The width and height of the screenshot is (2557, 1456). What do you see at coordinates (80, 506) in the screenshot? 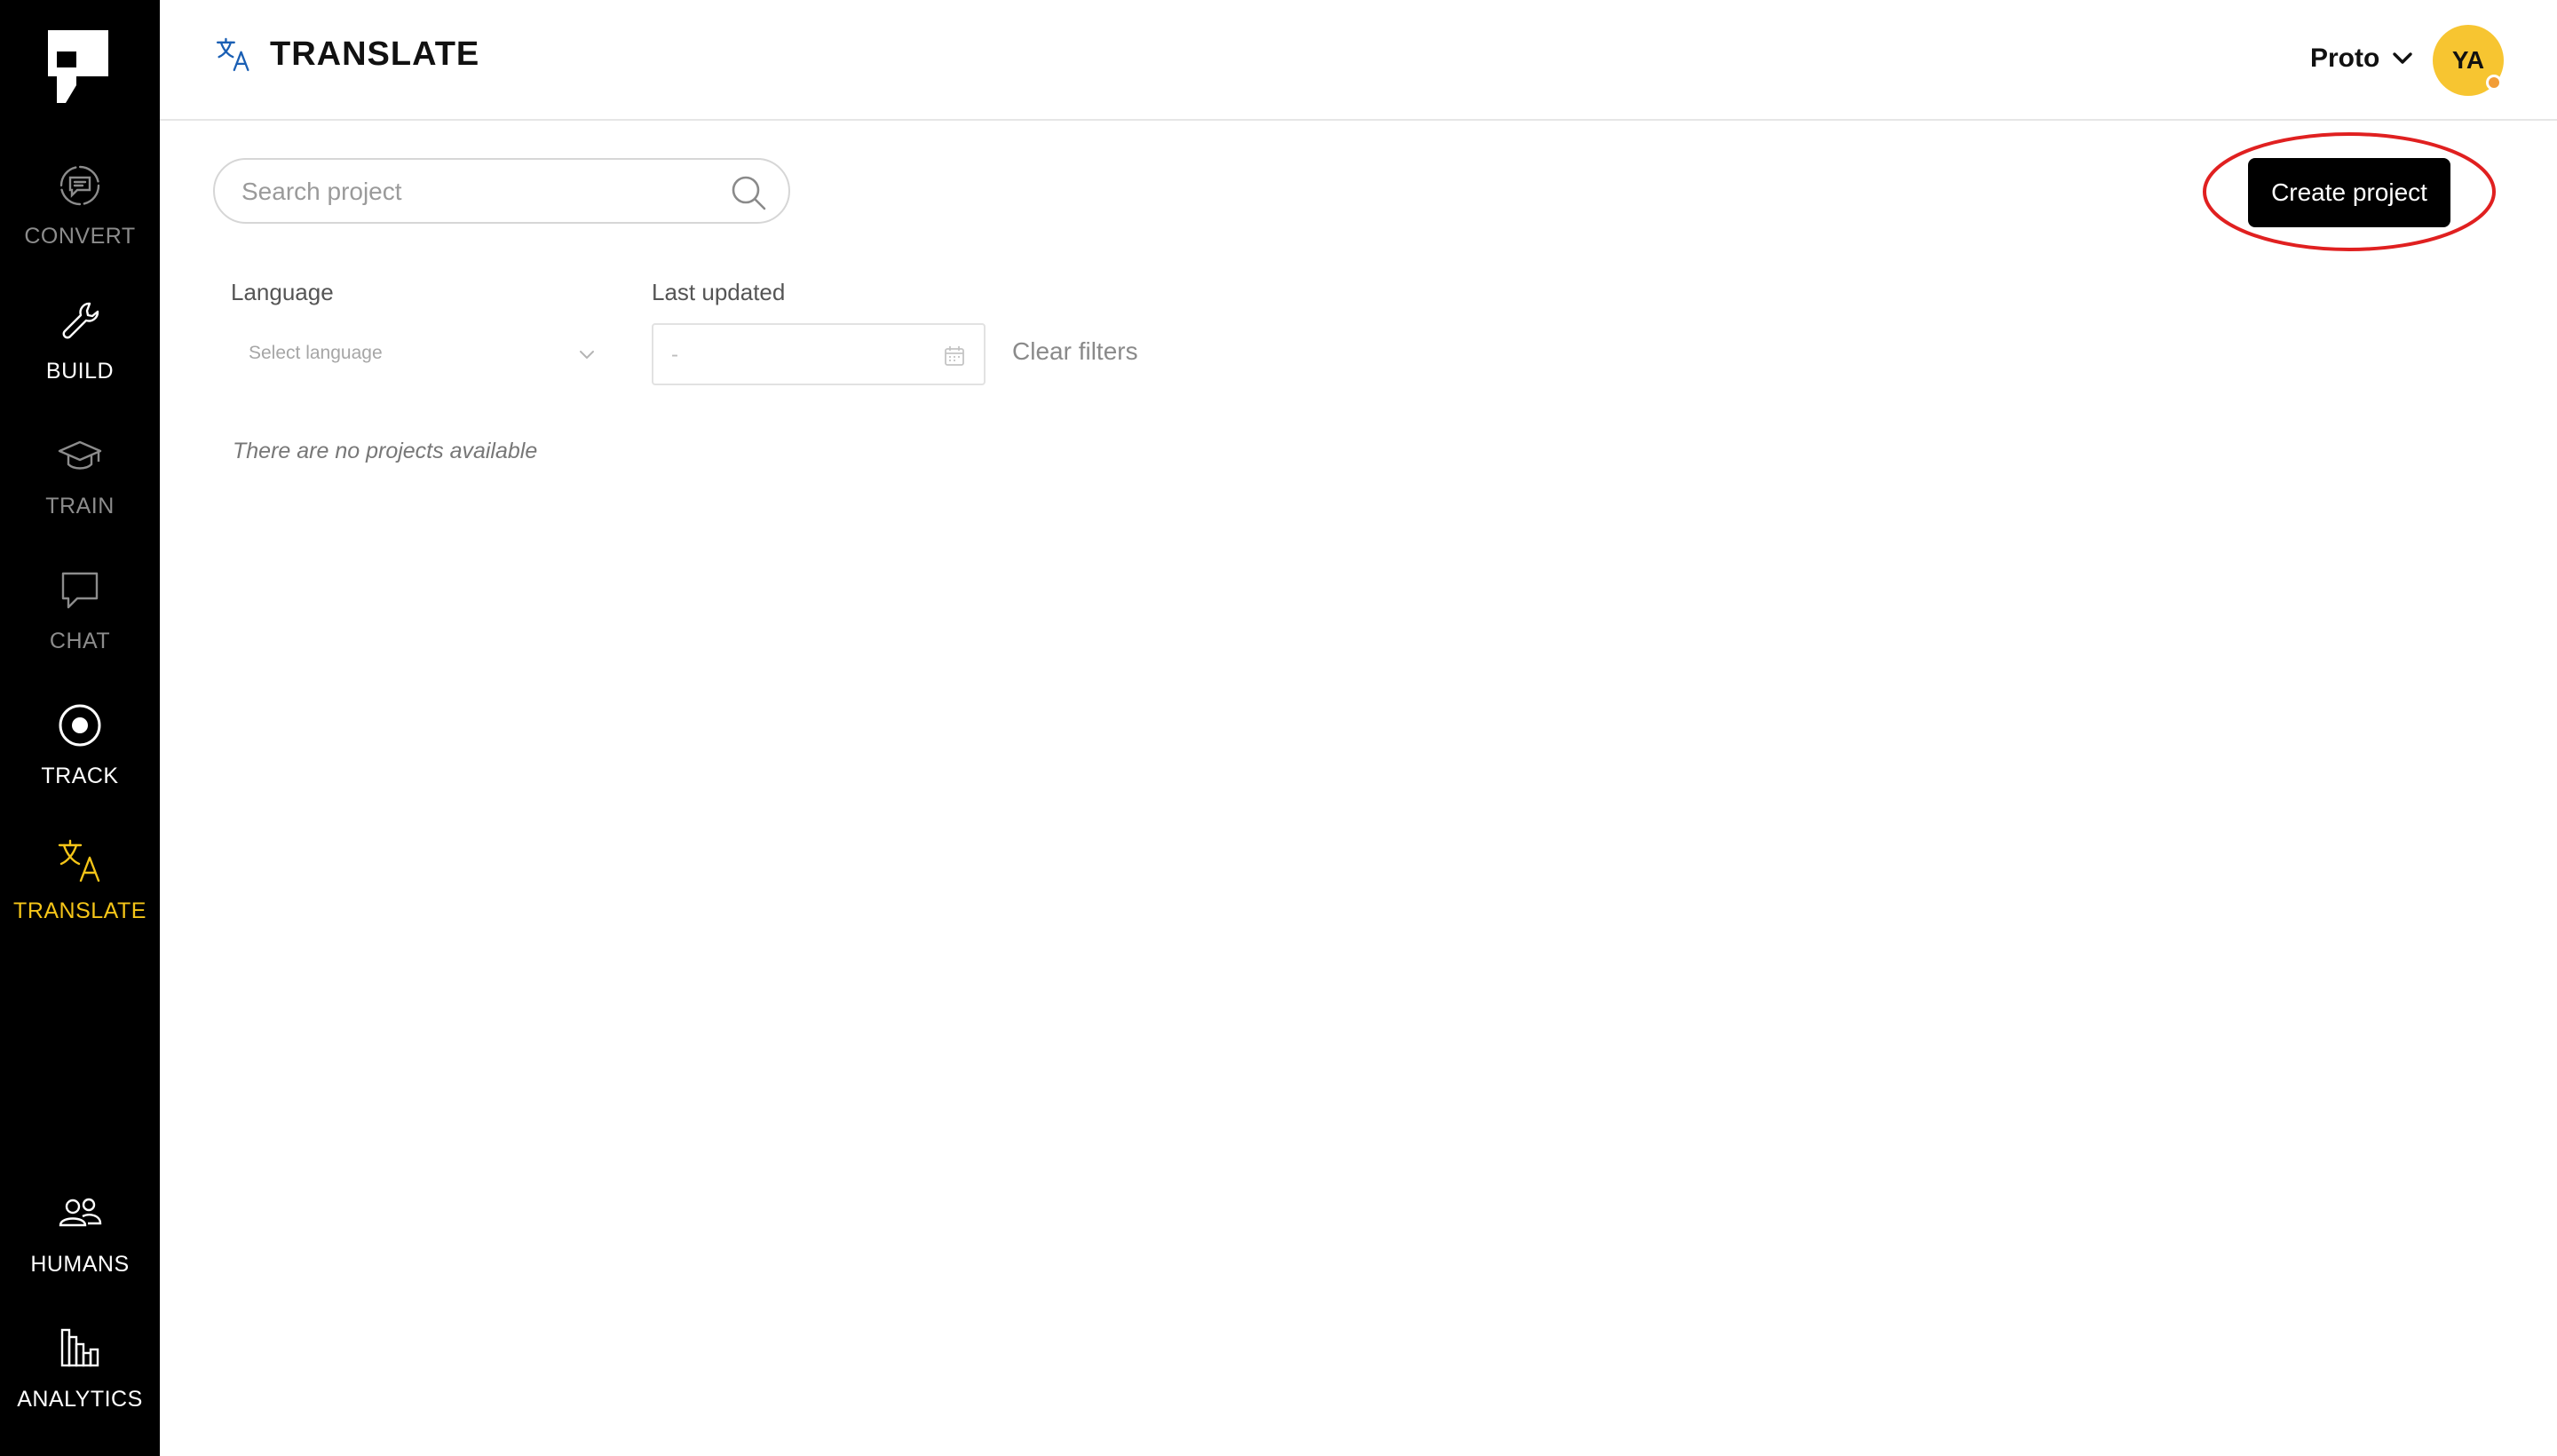
I see `sidebar-item-label: TRAIN` at bounding box center [80, 506].